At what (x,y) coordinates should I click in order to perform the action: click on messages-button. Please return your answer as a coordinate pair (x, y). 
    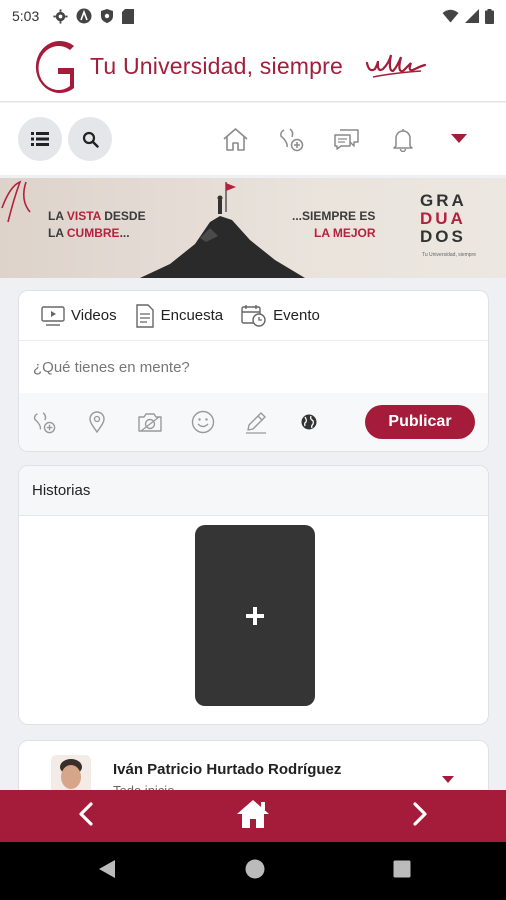
    Looking at the image, I should click on (347, 139).